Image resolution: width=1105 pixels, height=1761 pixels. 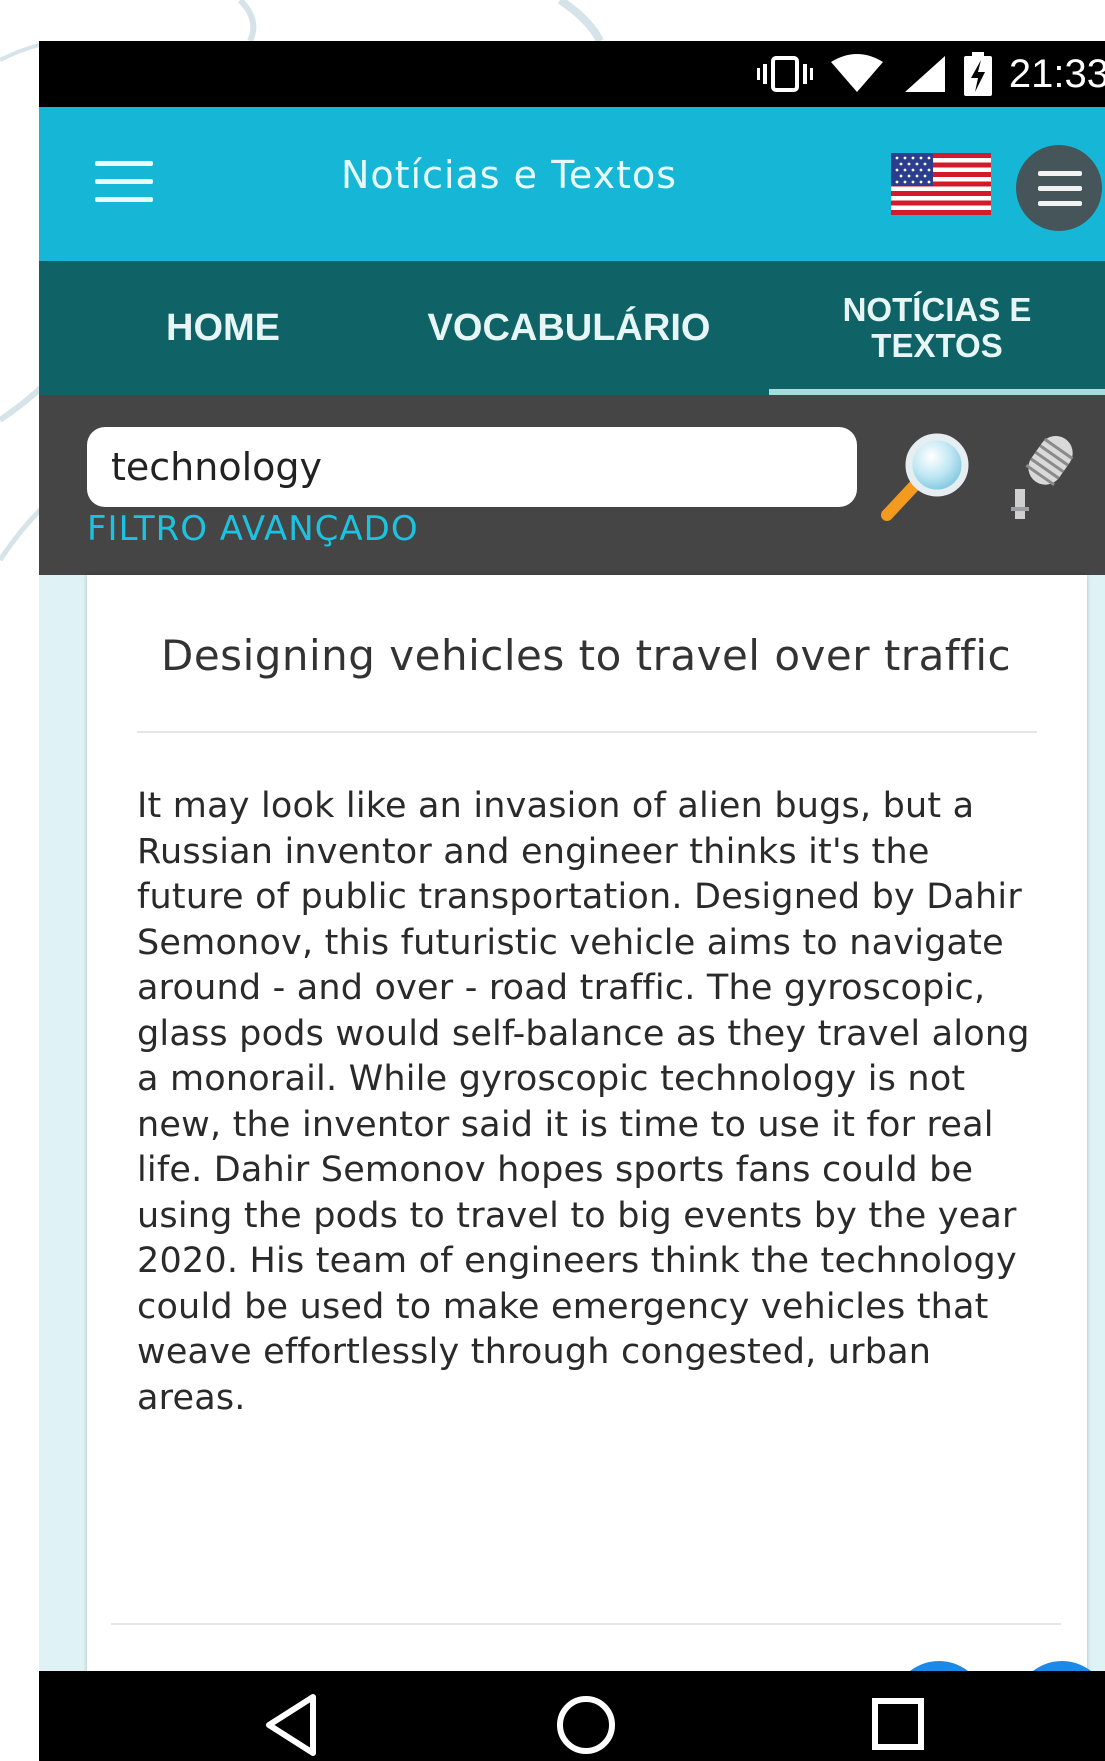 I want to click on us-flag-icon, so click(x=941, y=184).